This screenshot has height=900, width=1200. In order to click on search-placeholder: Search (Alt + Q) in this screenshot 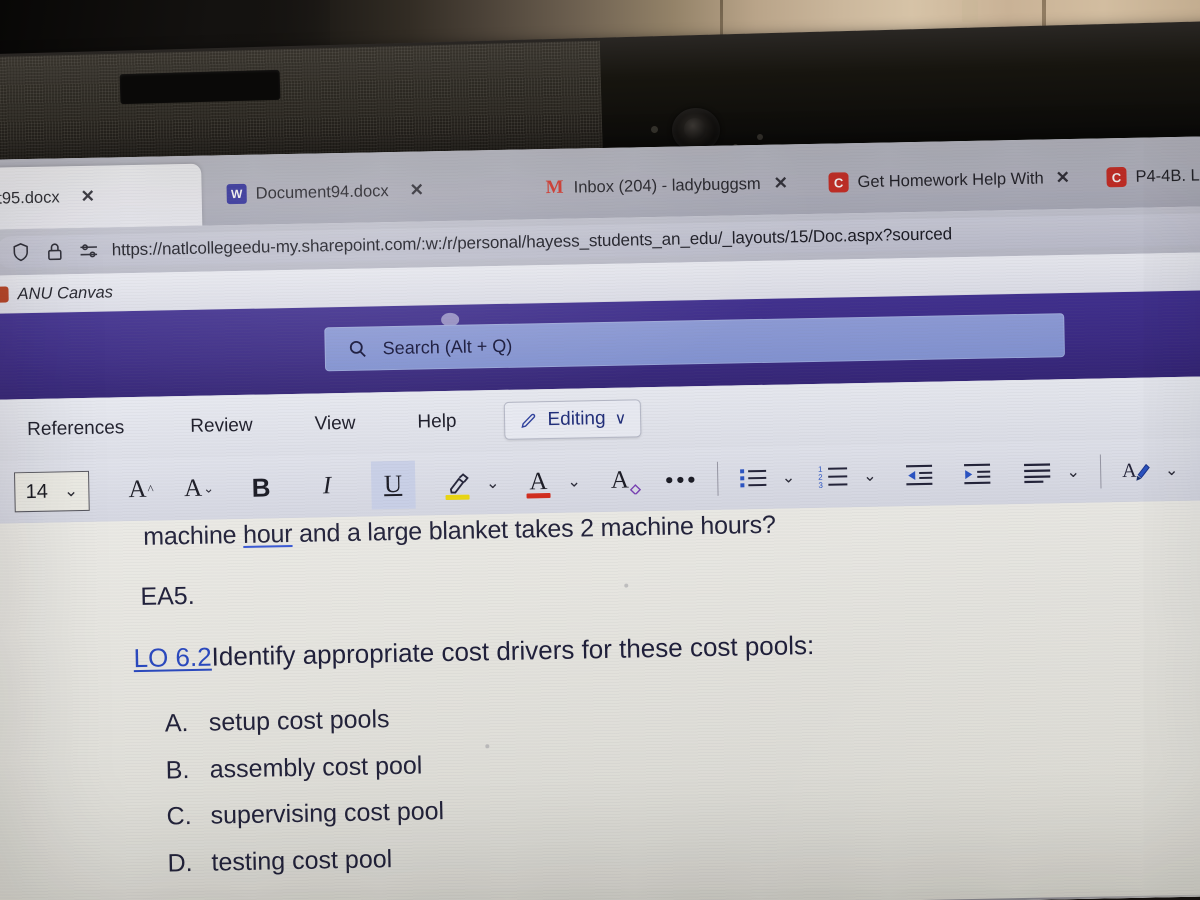, I will do `click(447, 346)`.